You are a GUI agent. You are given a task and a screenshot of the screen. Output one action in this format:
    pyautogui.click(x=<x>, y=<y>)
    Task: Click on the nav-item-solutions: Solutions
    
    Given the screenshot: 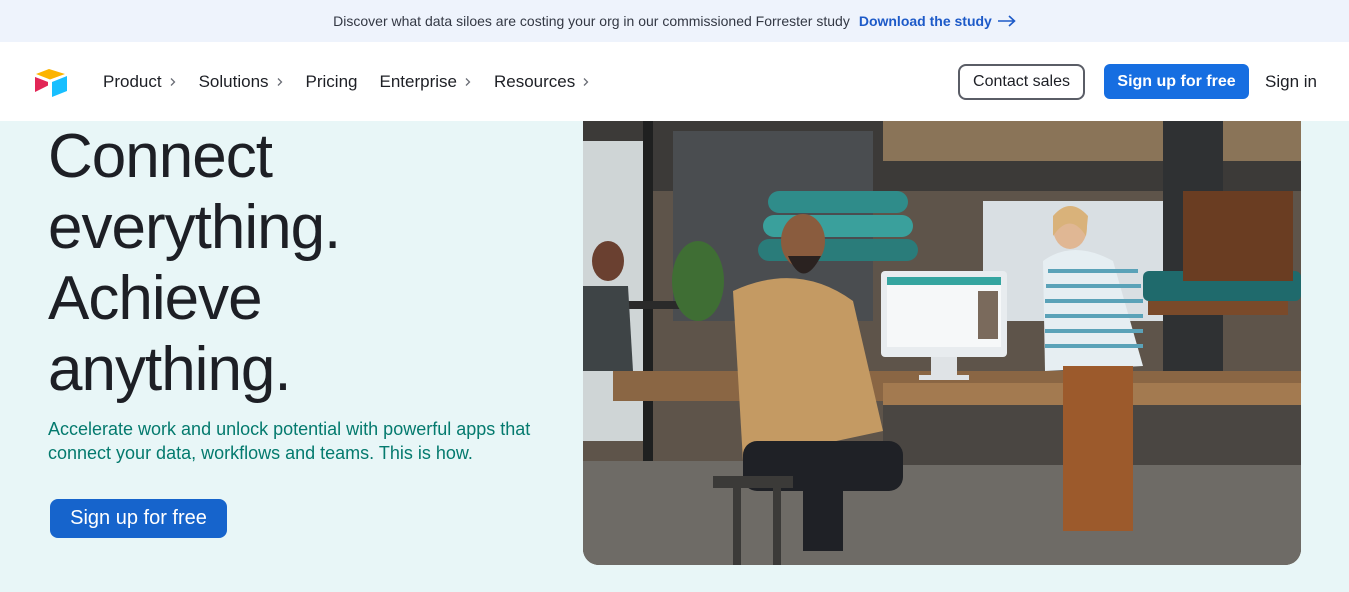 What is the action you would take?
    pyautogui.click(x=241, y=82)
    